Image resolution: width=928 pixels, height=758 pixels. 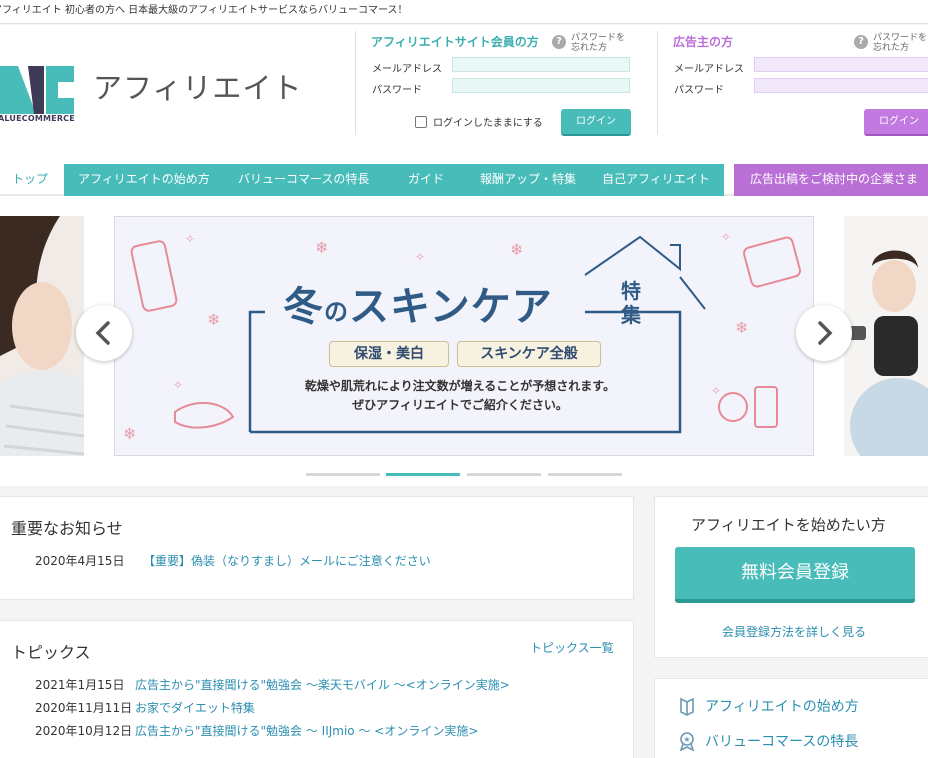 I want to click on advertiser-login-panel: 広告主の方 ? パスワードを 忘れた方 メールアドレス パスワード ログイン, so click(x=792, y=83).